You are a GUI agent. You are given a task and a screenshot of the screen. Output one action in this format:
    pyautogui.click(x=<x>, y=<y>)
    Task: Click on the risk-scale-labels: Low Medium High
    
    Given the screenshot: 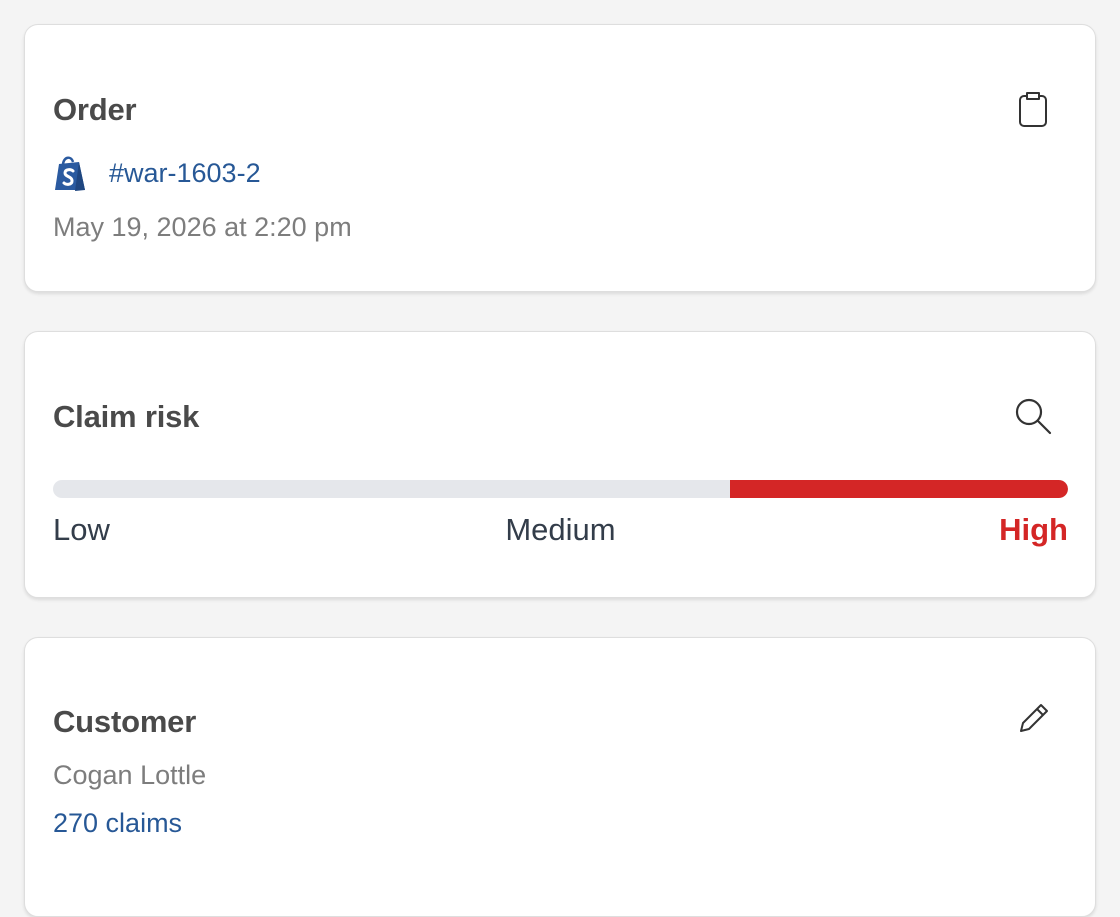 What is the action you would take?
    pyautogui.click(x=560, y=530)
    